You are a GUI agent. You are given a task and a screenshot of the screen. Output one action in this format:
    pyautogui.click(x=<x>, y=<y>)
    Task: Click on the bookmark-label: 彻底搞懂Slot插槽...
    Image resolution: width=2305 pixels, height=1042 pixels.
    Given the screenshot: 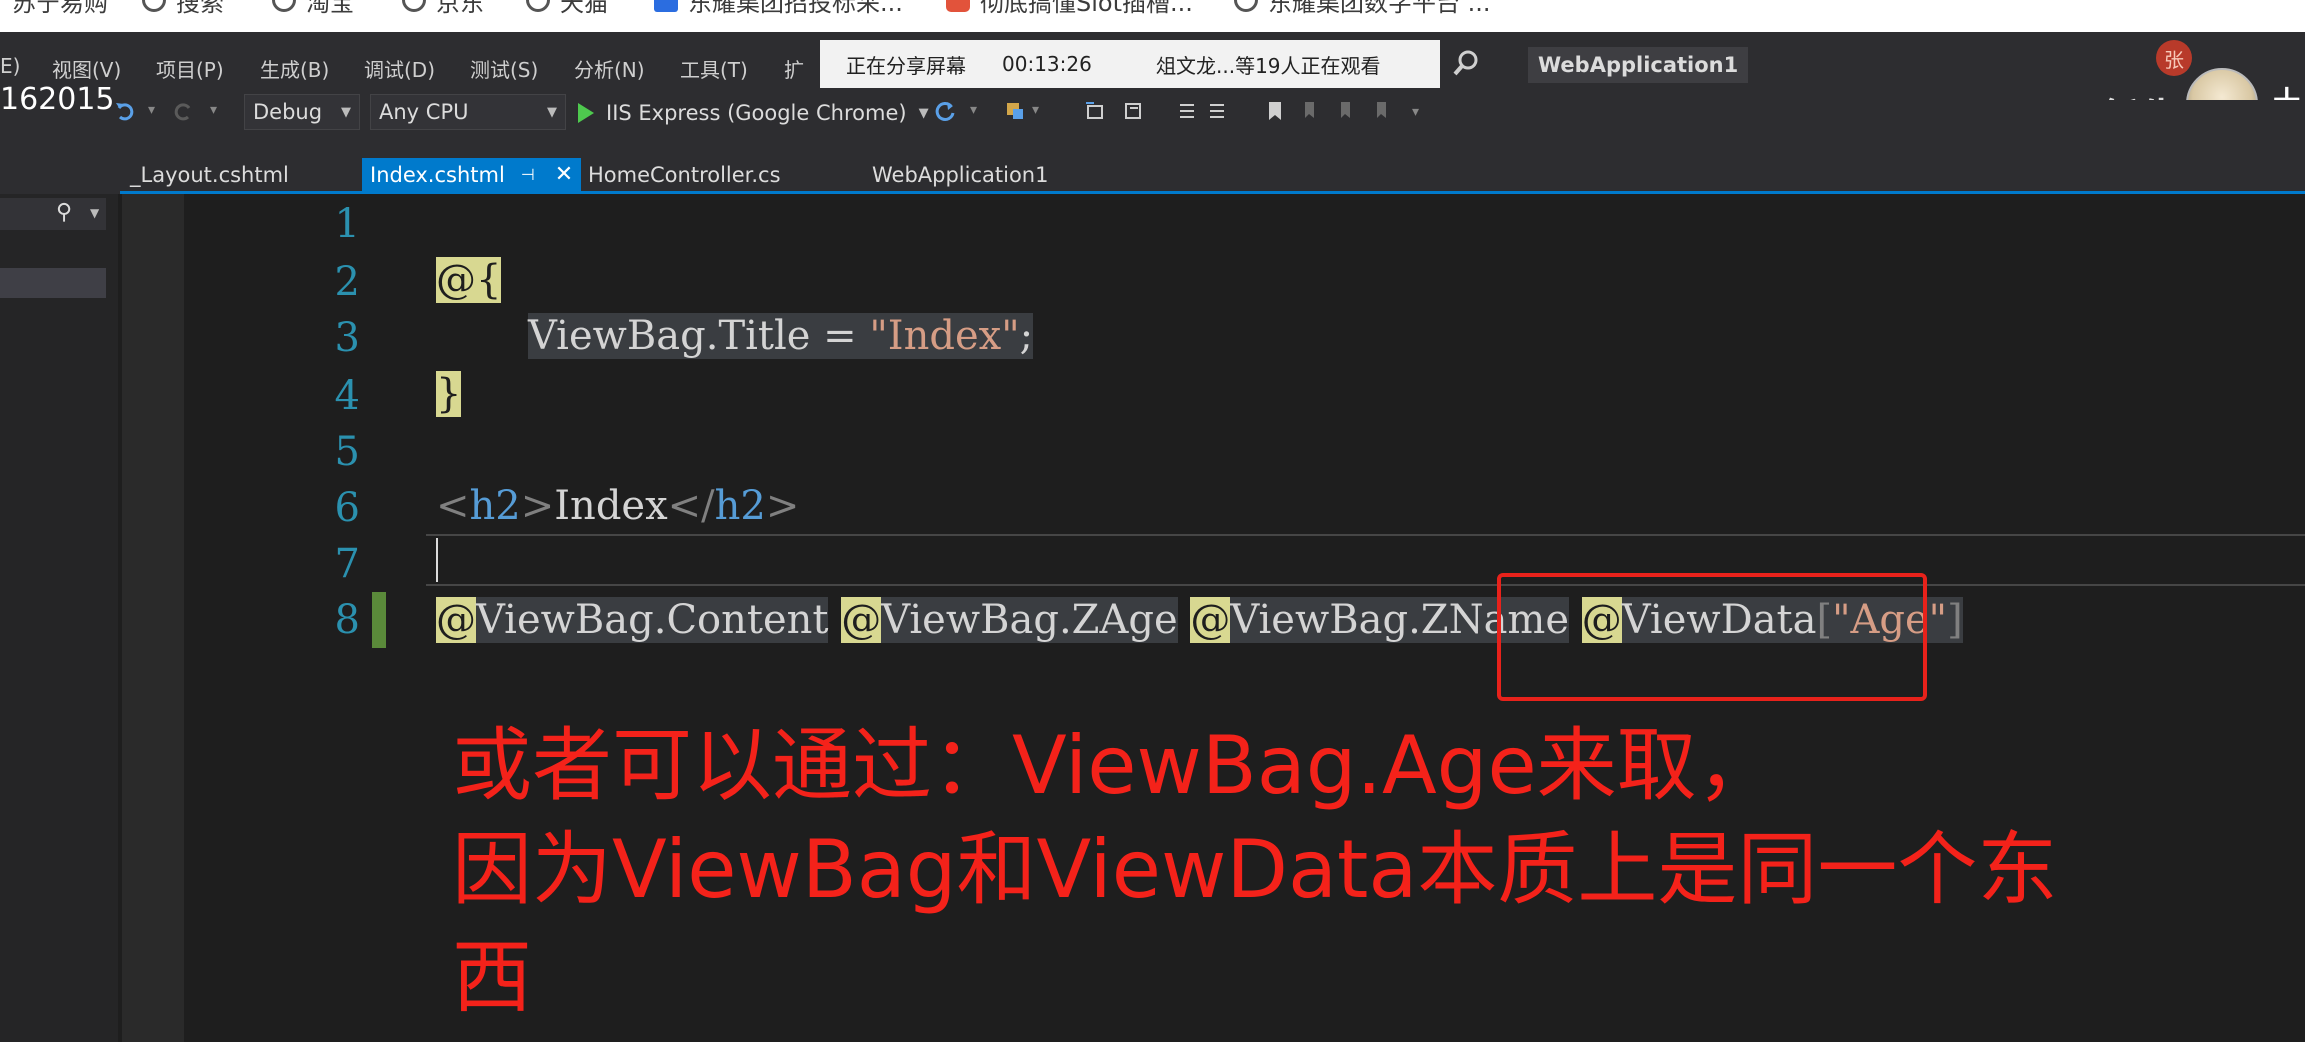 What is the action you would take?
    pyautogui.click(x=1086, y=8)
    